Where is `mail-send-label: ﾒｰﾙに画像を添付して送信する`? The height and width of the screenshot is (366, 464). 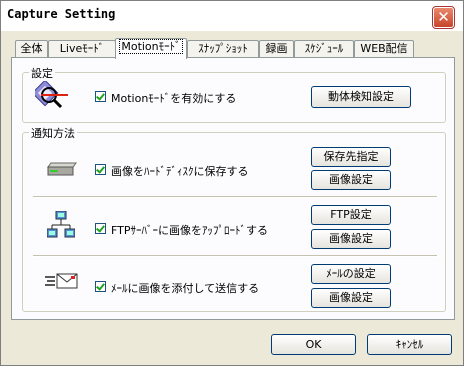
mail-send-label: ﾒｰﾙに画像を添付して送信する is located at coordinates (185, 288).